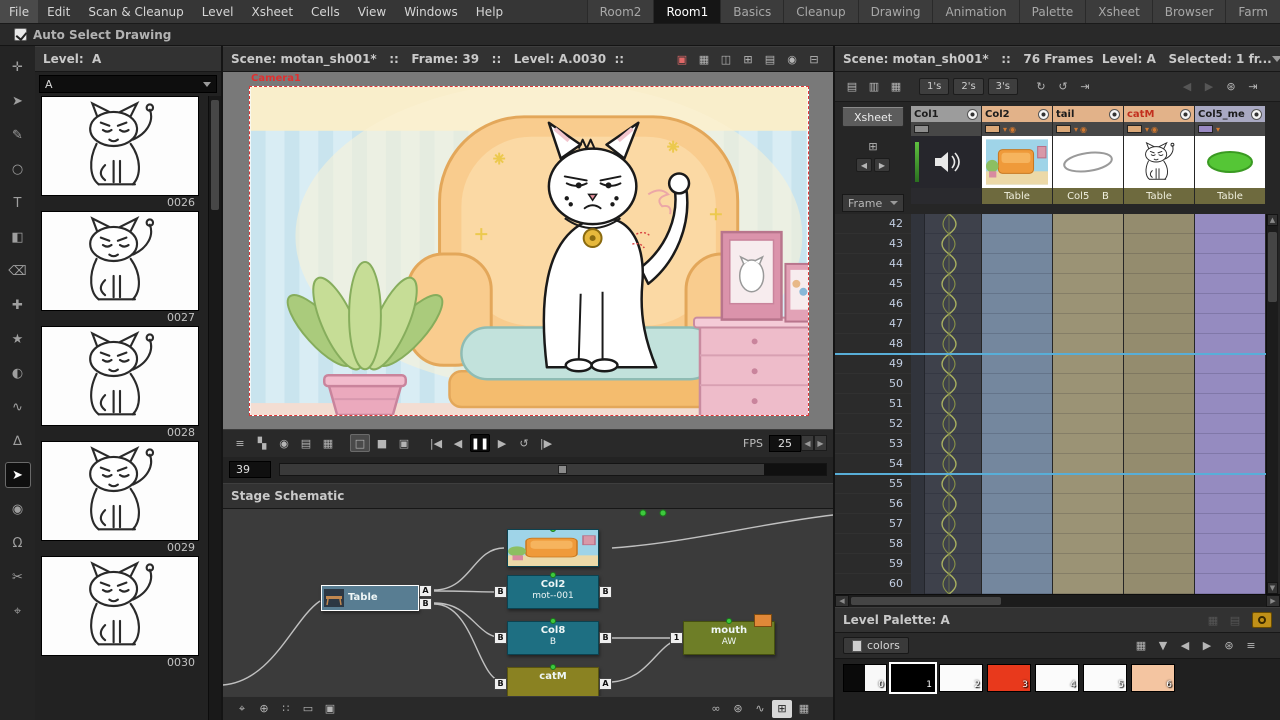 Image resolution: width=1280 pixels, height=720 pixels. What do you see at coordinates (18, 305) in the screenshot?
I see `tool-button: ✚` at bounding box center [18, 305].